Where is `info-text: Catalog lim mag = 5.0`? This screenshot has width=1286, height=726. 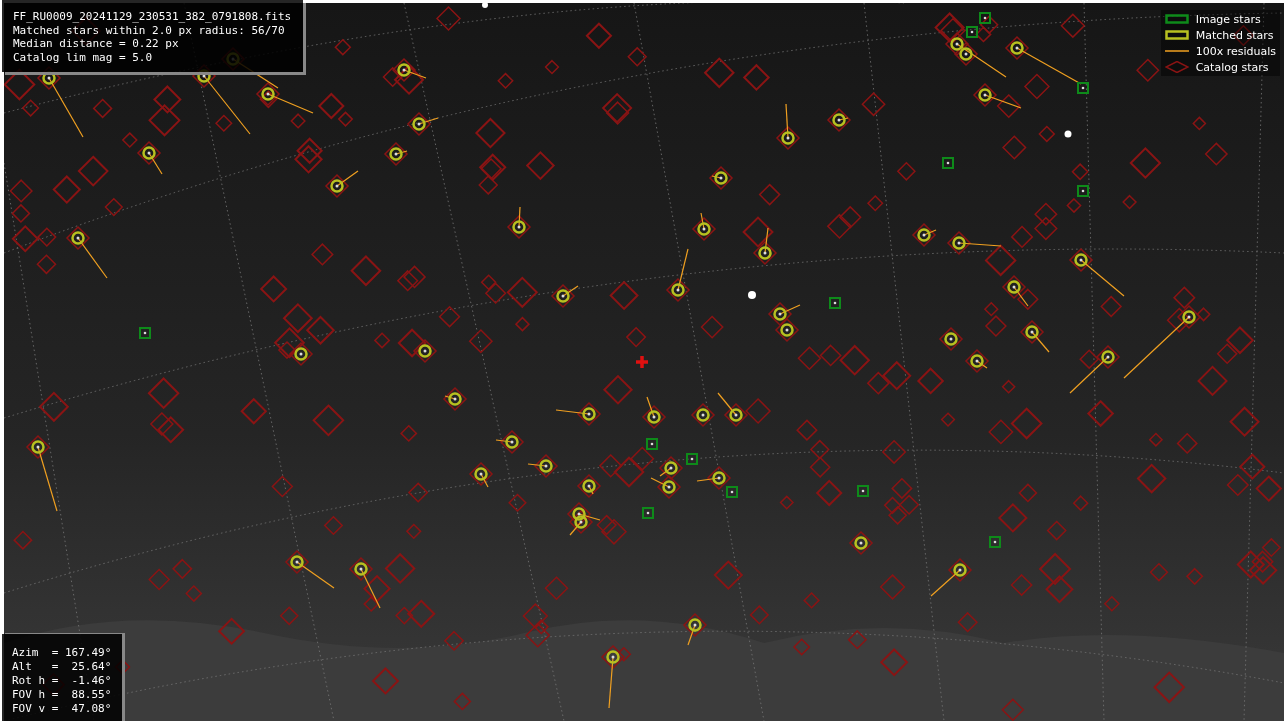
info-text: Catalog lim mag = 5.0 is located at coordinates (83, 57).